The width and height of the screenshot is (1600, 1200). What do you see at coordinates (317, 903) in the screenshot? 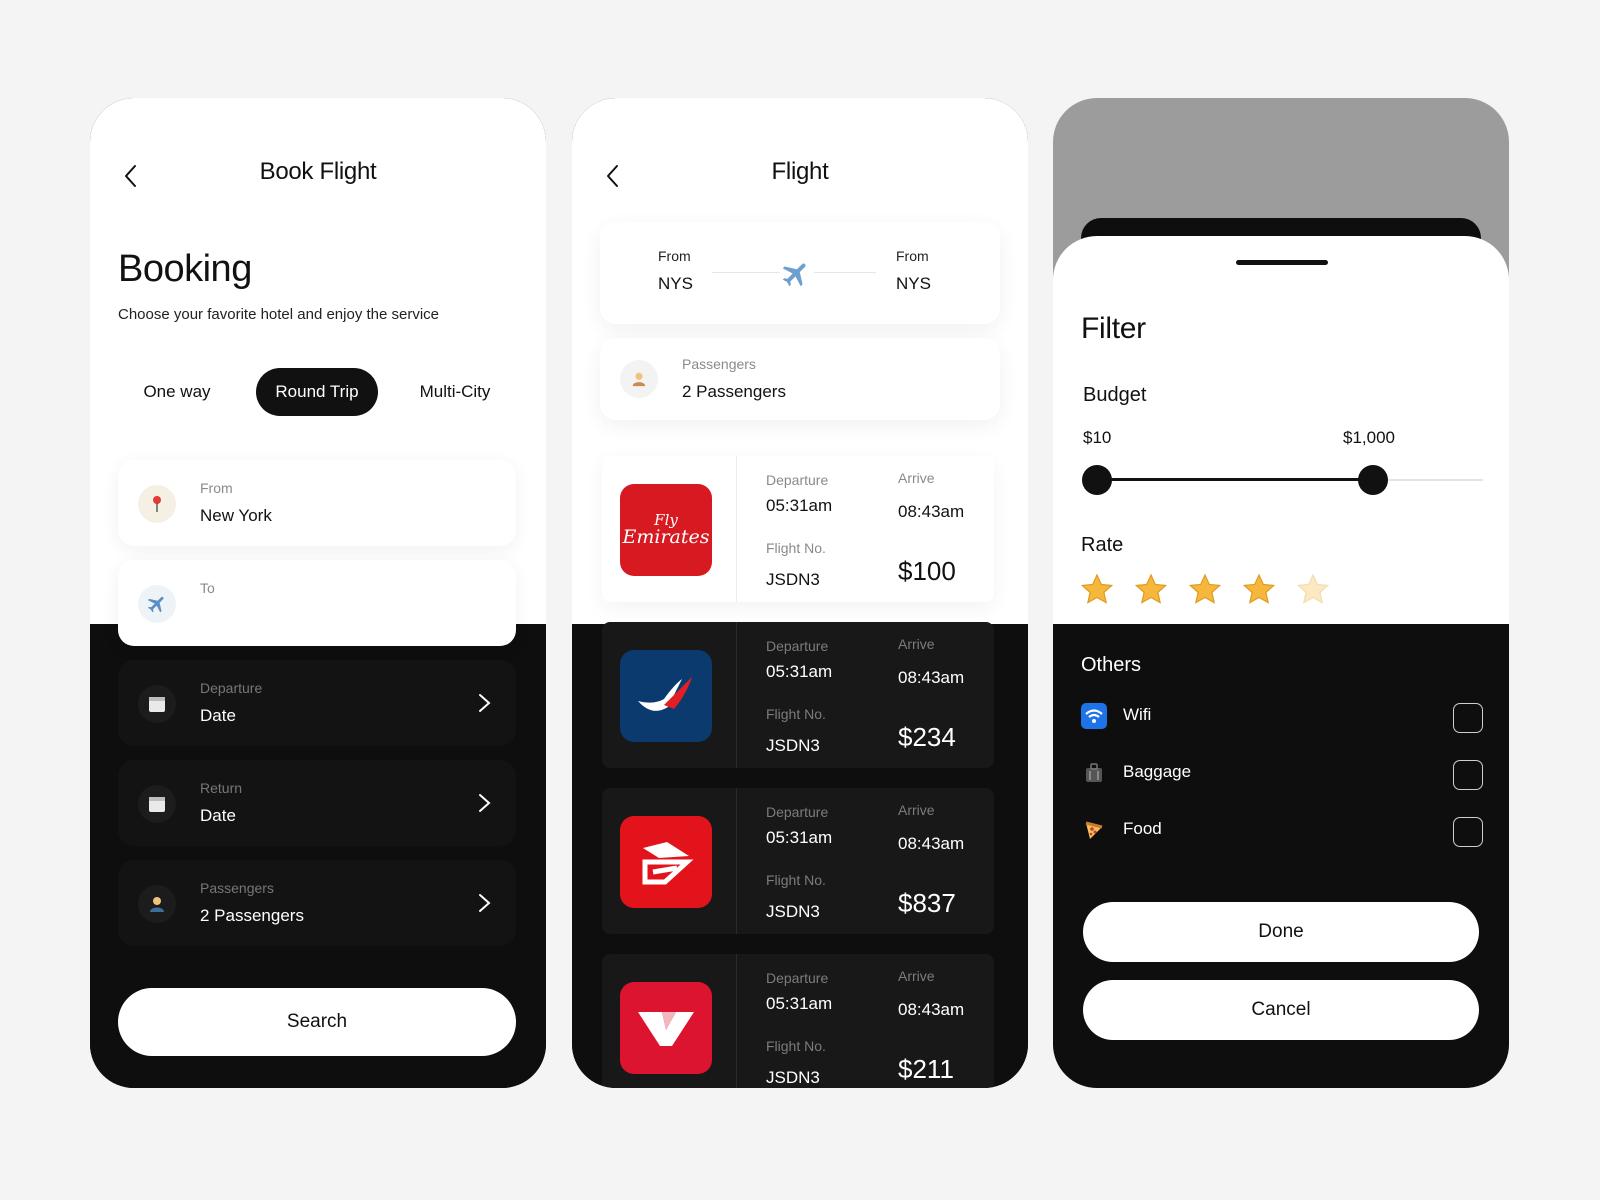
I see `passengers-field: Passengers 2 Passengers` at bounding box center [317, 903].